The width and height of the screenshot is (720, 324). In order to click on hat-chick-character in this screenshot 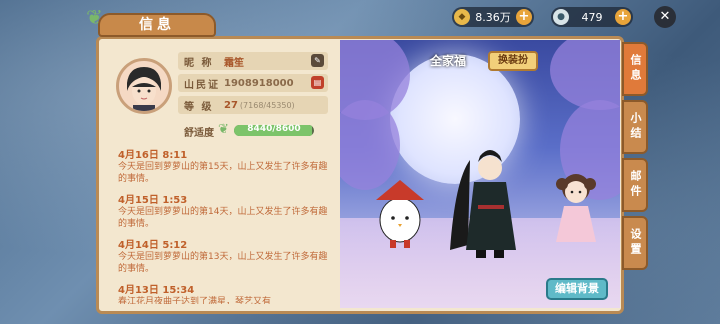, I will do `click(400, 214)`.